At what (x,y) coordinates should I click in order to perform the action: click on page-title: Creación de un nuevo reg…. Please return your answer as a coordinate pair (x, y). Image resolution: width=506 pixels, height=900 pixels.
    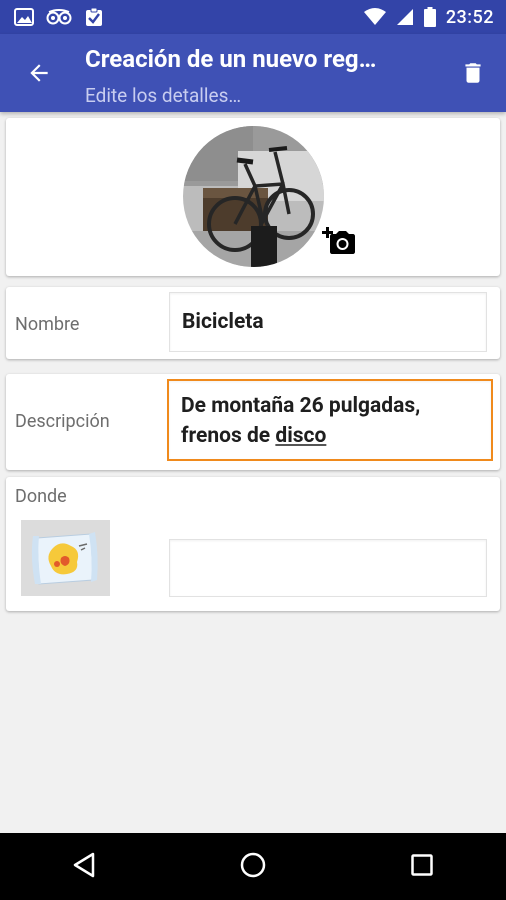
    Looking at the image, I should click on (231, 59).